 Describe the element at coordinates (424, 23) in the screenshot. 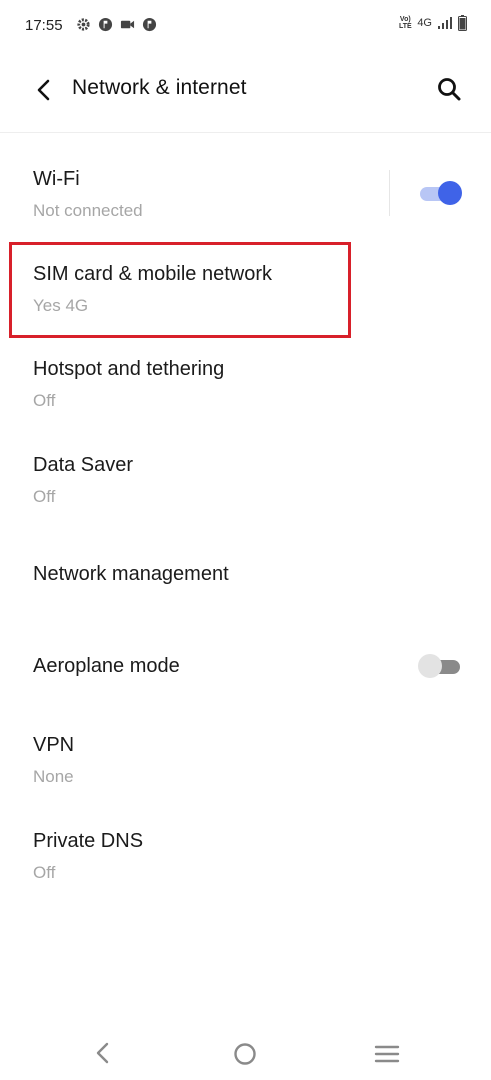

I see `network-type-label: 4G` at that location.